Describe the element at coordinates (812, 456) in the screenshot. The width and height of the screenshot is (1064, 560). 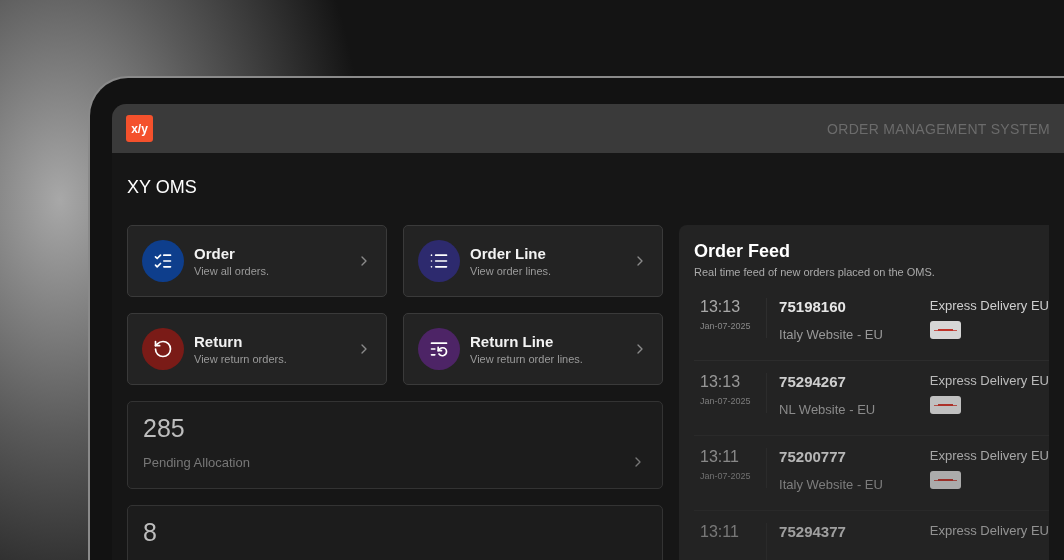
I see `order-number: 75200777` at that location.